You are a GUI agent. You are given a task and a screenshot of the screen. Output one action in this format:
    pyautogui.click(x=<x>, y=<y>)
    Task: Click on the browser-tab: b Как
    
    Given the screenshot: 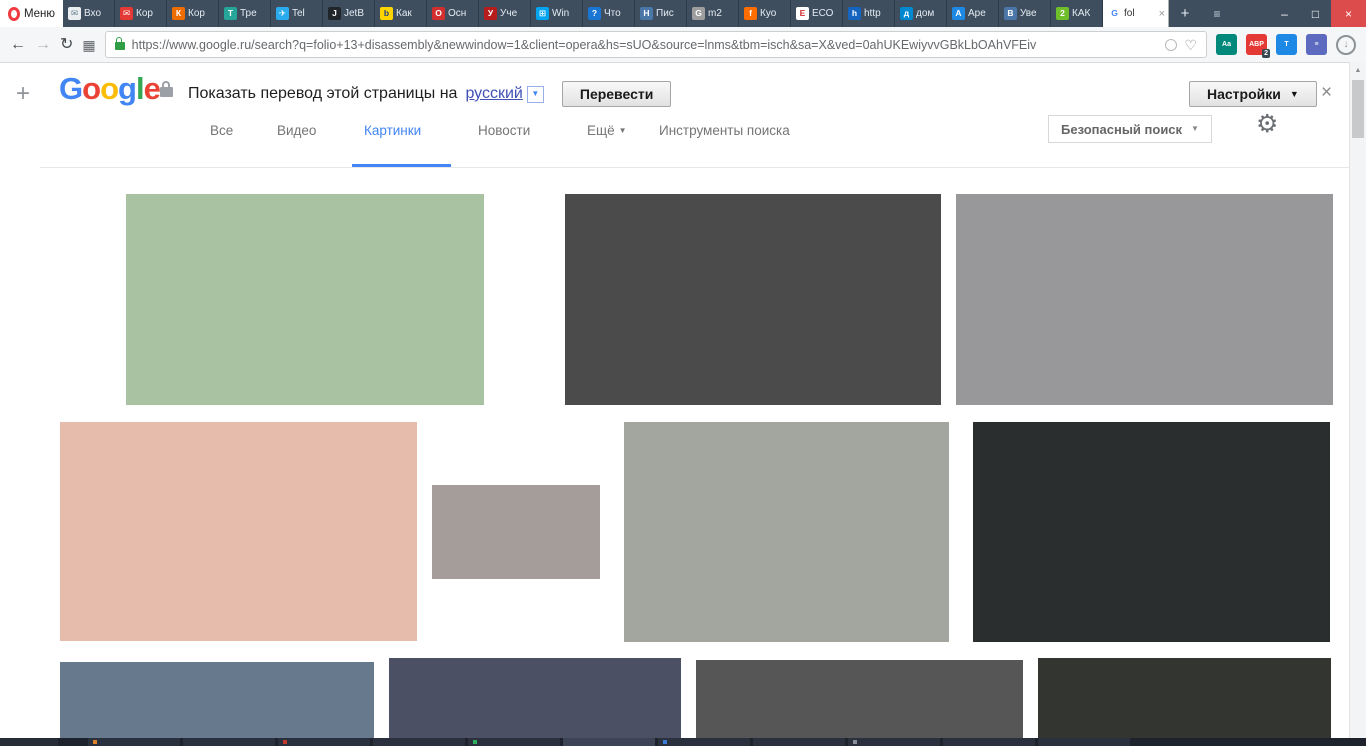 What is the action you would take?
    pyautogui.click(x=401, y=13)
    